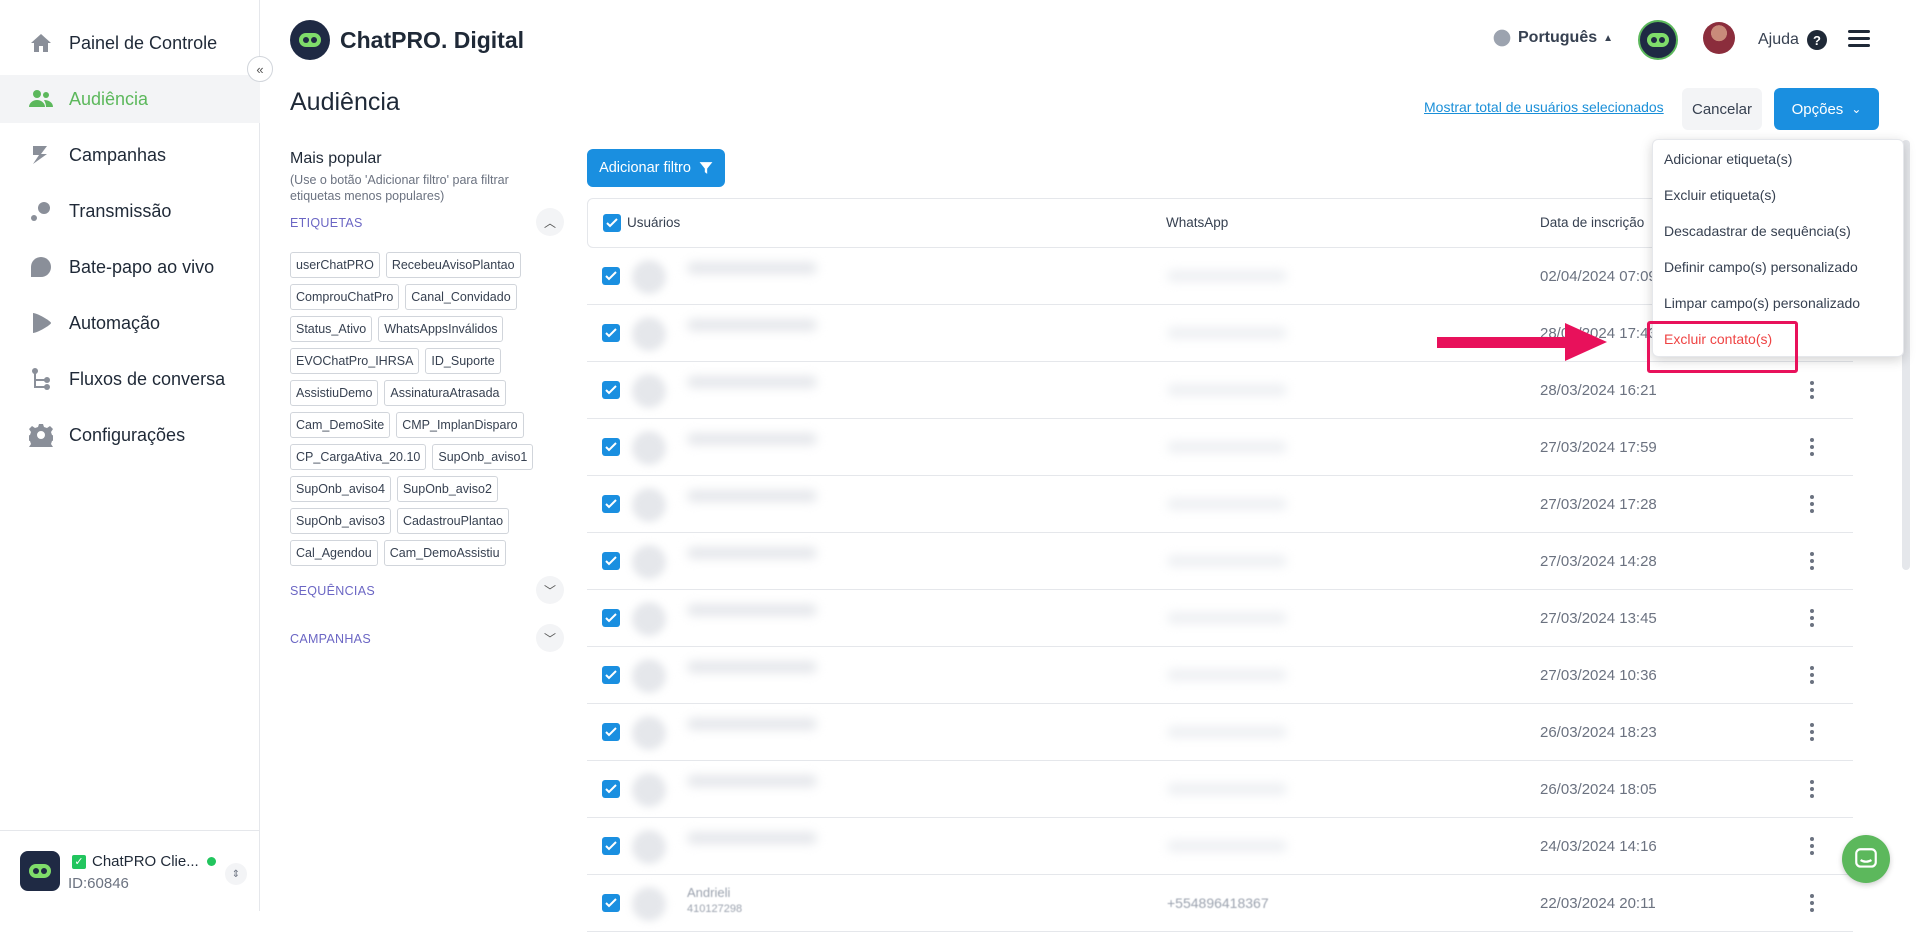 The width and height of the screenshot is (1920, 932). I want to click on column-users: Usuários, so click(653, 222).